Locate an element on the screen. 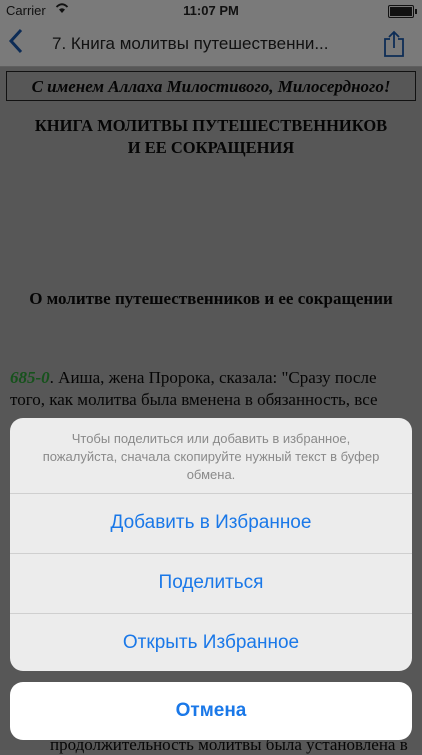 The width and height of the screenshot is (422, 755). share-icon is located at coordinates (394, 43).